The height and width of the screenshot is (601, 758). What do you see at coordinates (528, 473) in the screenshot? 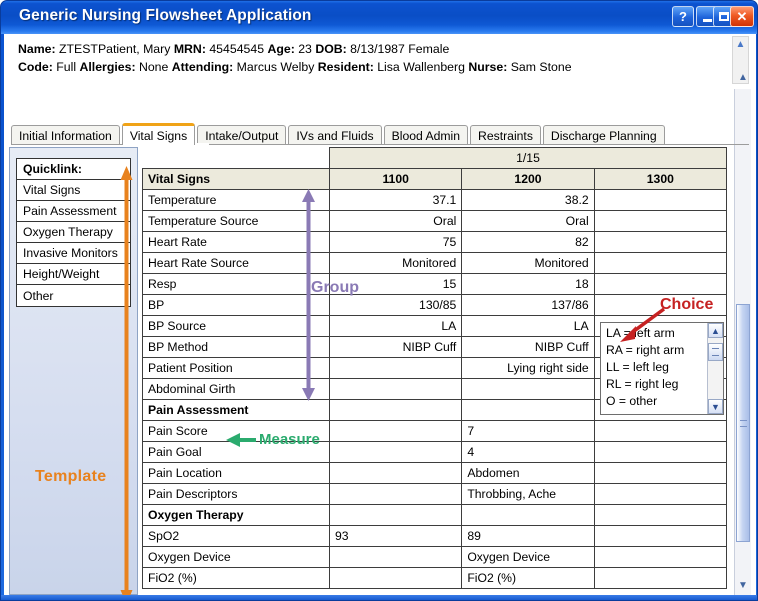
I see `grid-cell: Abdomen` at bounding box center [528, 473].